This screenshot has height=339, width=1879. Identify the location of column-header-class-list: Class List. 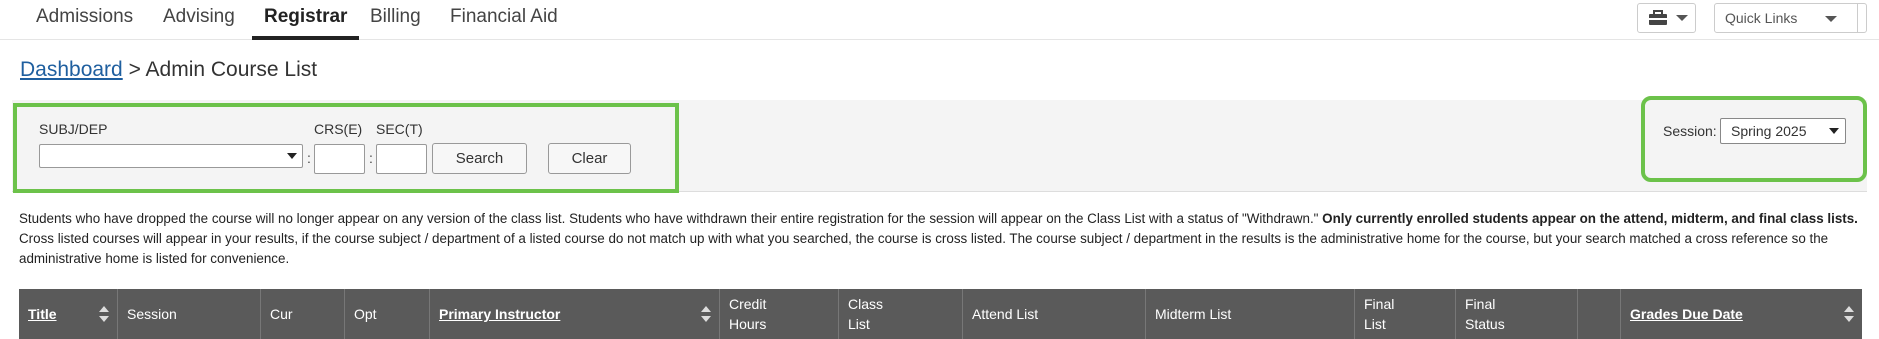
(901, 314).